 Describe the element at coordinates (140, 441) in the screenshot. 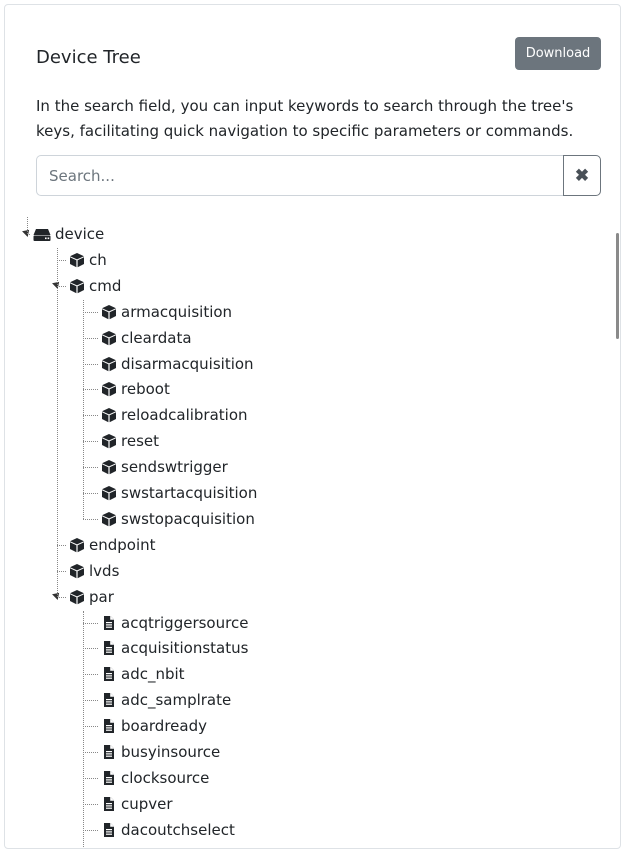

I see `tree-node-label: reset` at that location.